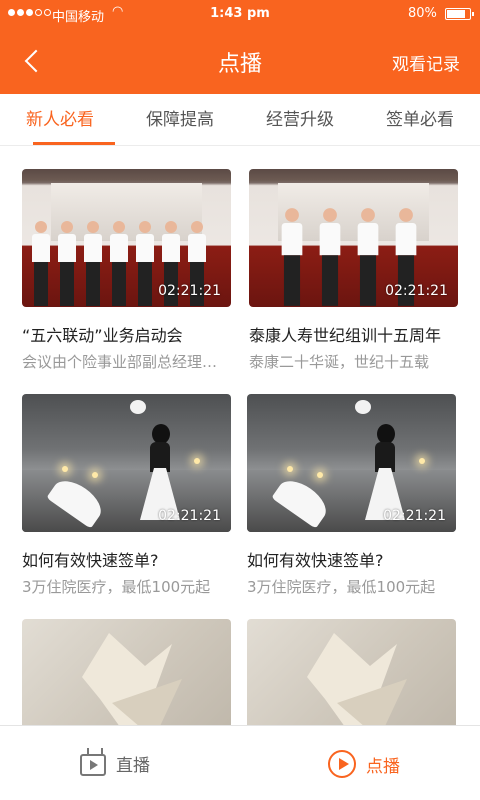 The height and width of the screenshot is (800, 480). I want to click on bottom-tab-label: 点播, so click(383, 766).